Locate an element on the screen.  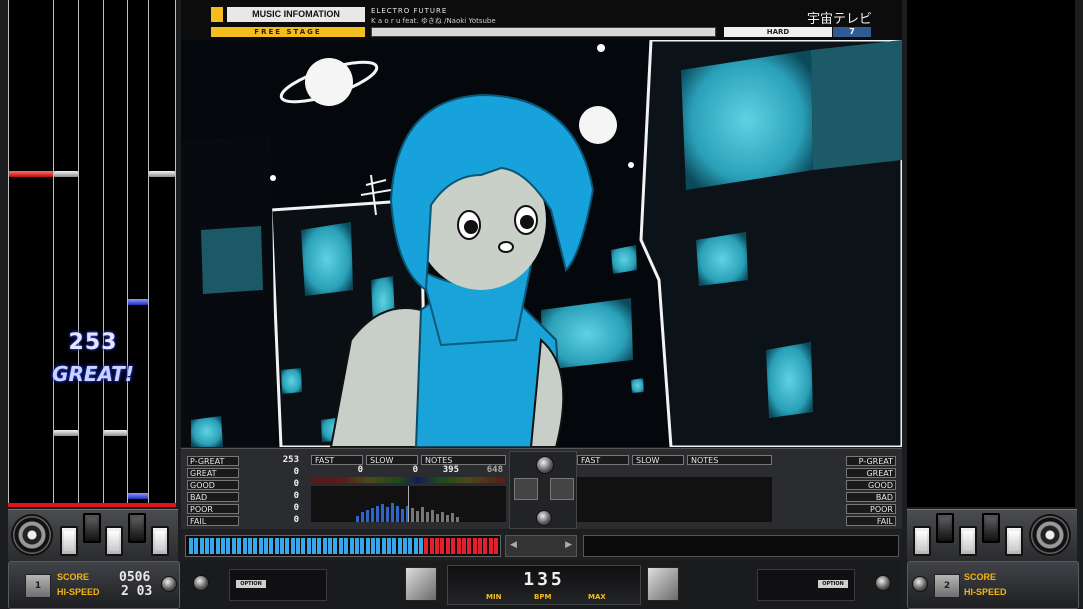
bpm-max-label: MAX is located at coordinates (597, 597).